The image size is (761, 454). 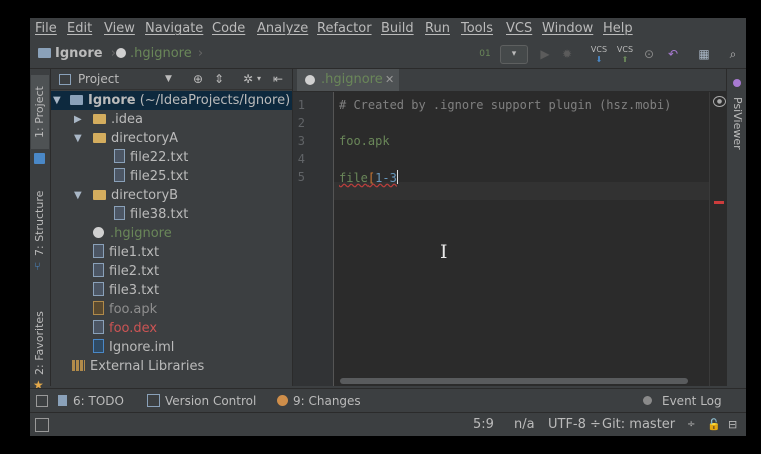 I want to click on tree-item-file38: file38.txt, so click(x=151, y=214).